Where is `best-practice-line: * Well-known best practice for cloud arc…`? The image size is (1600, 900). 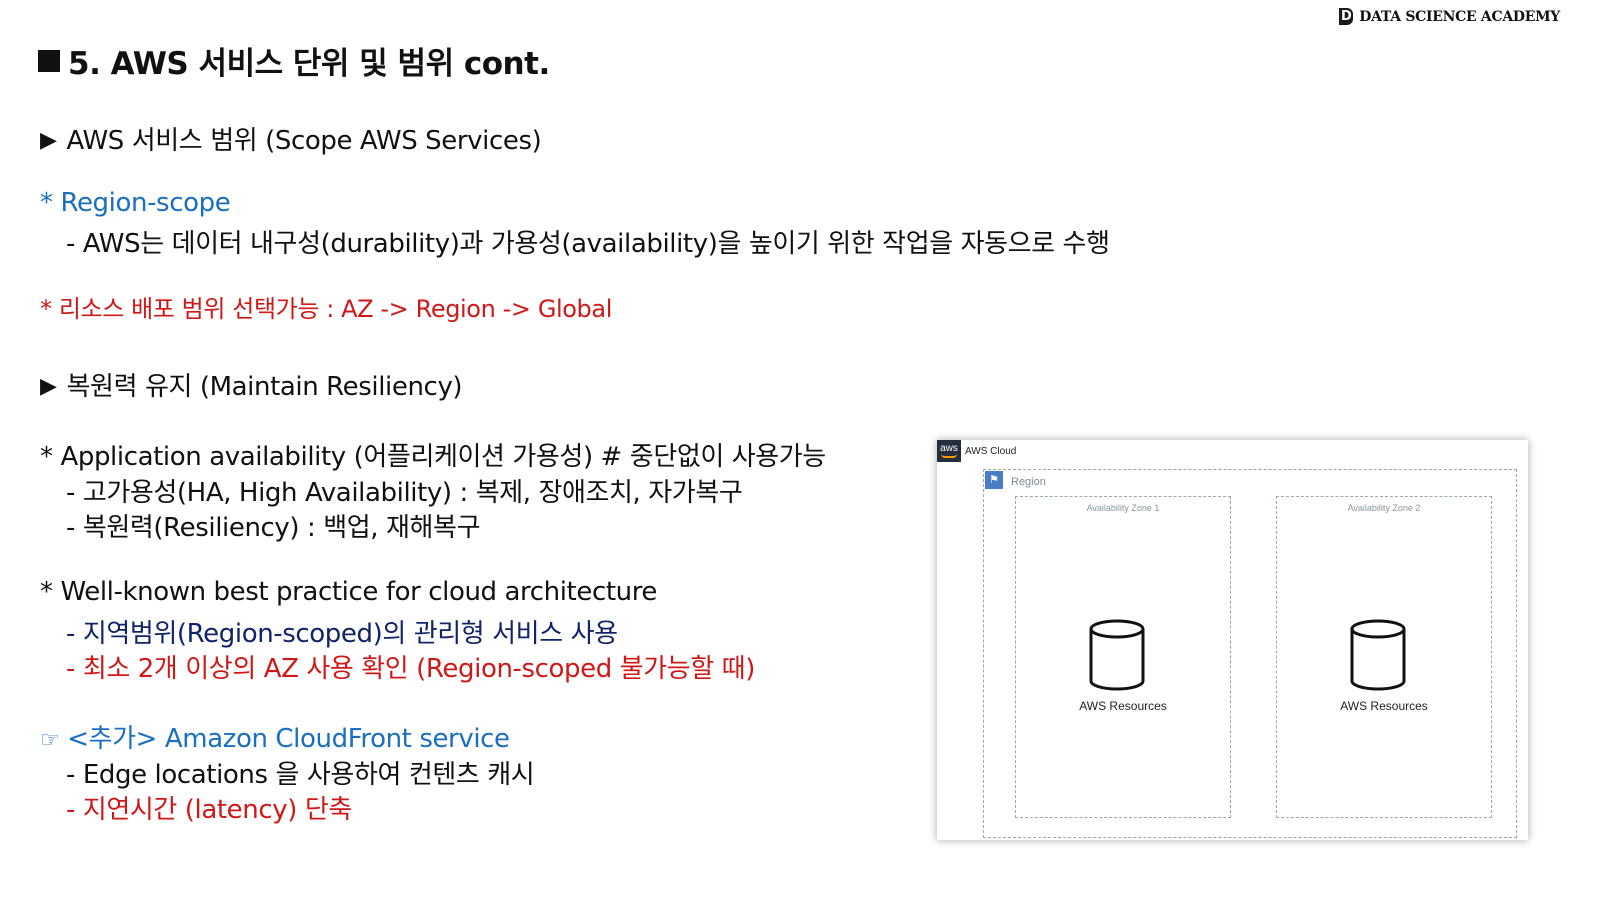 best-practice-line: * Well-known best practice for cloud arc… is located at coordinates (349, 592).